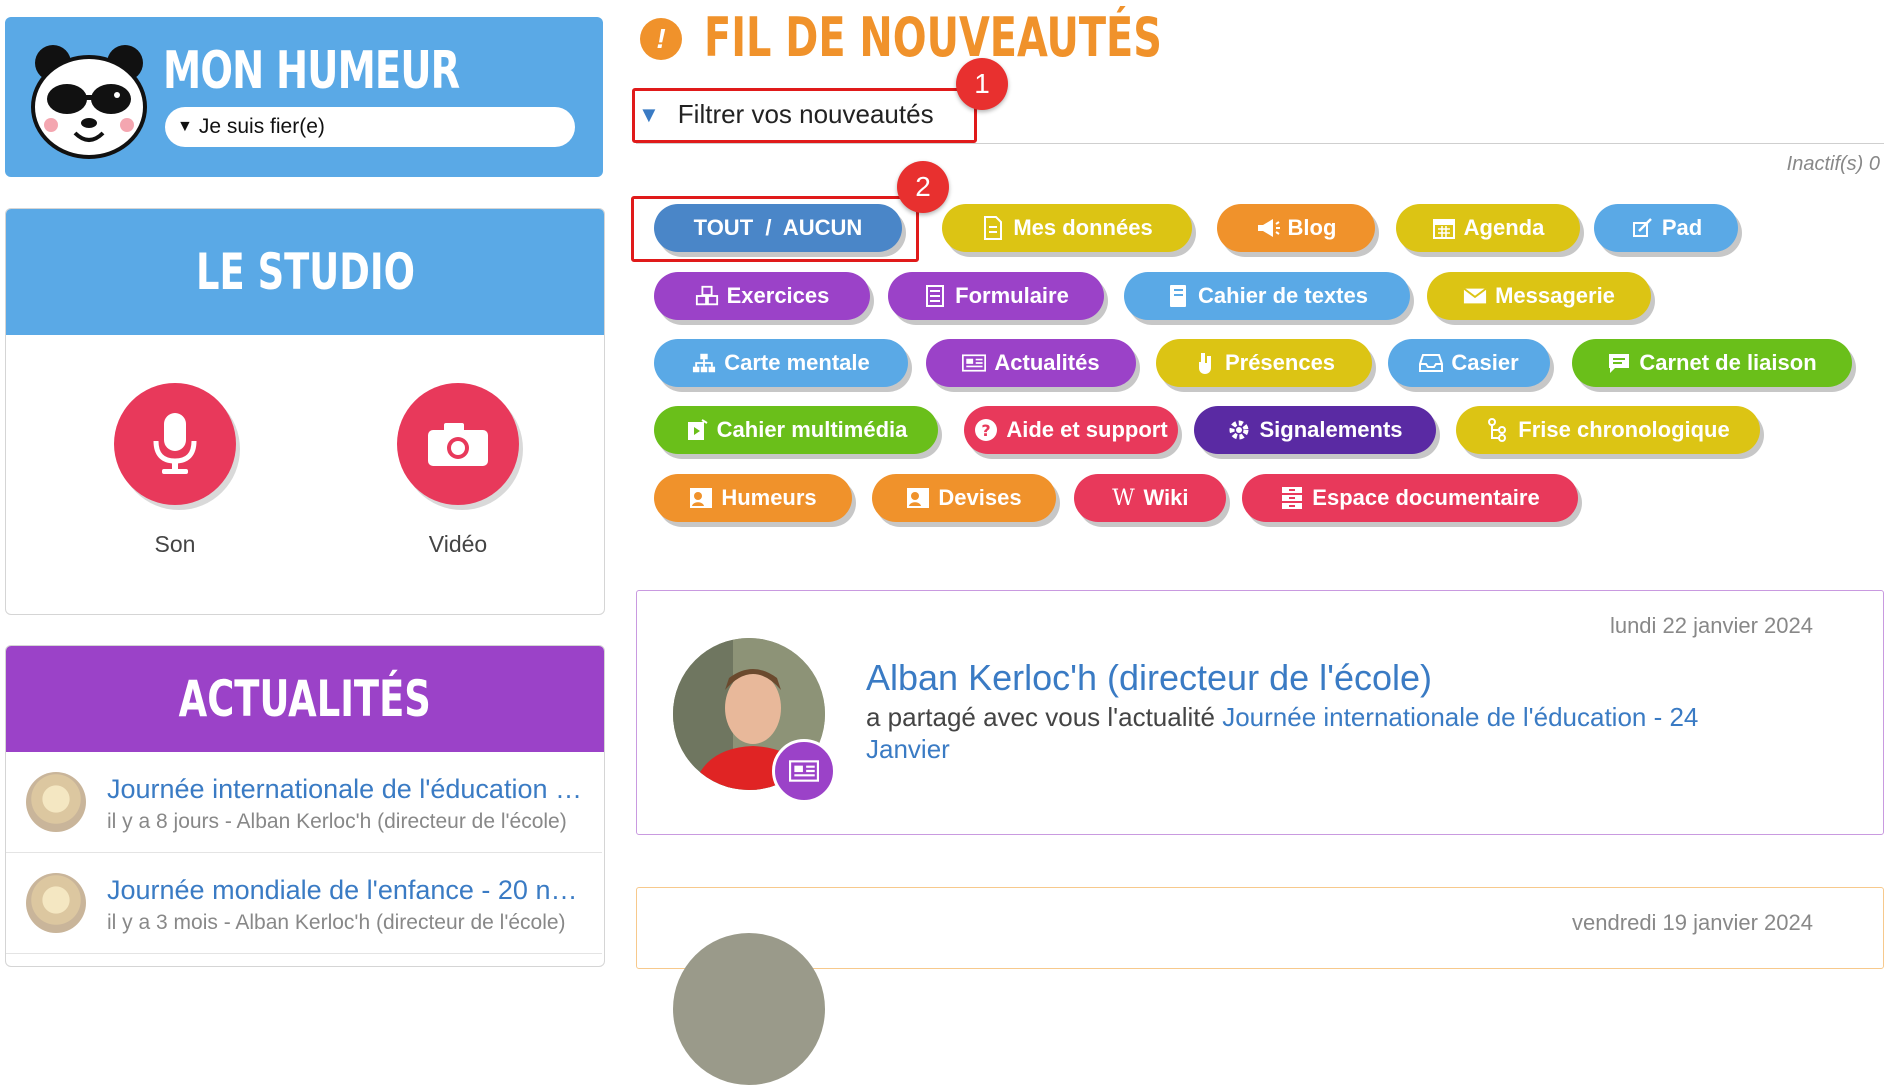 Image resolution: width=1892 pixels, height=1085 pixels. Describe the element at coordinates (1178, 296) in the screenshot. I see `notebook-icon` at that location.